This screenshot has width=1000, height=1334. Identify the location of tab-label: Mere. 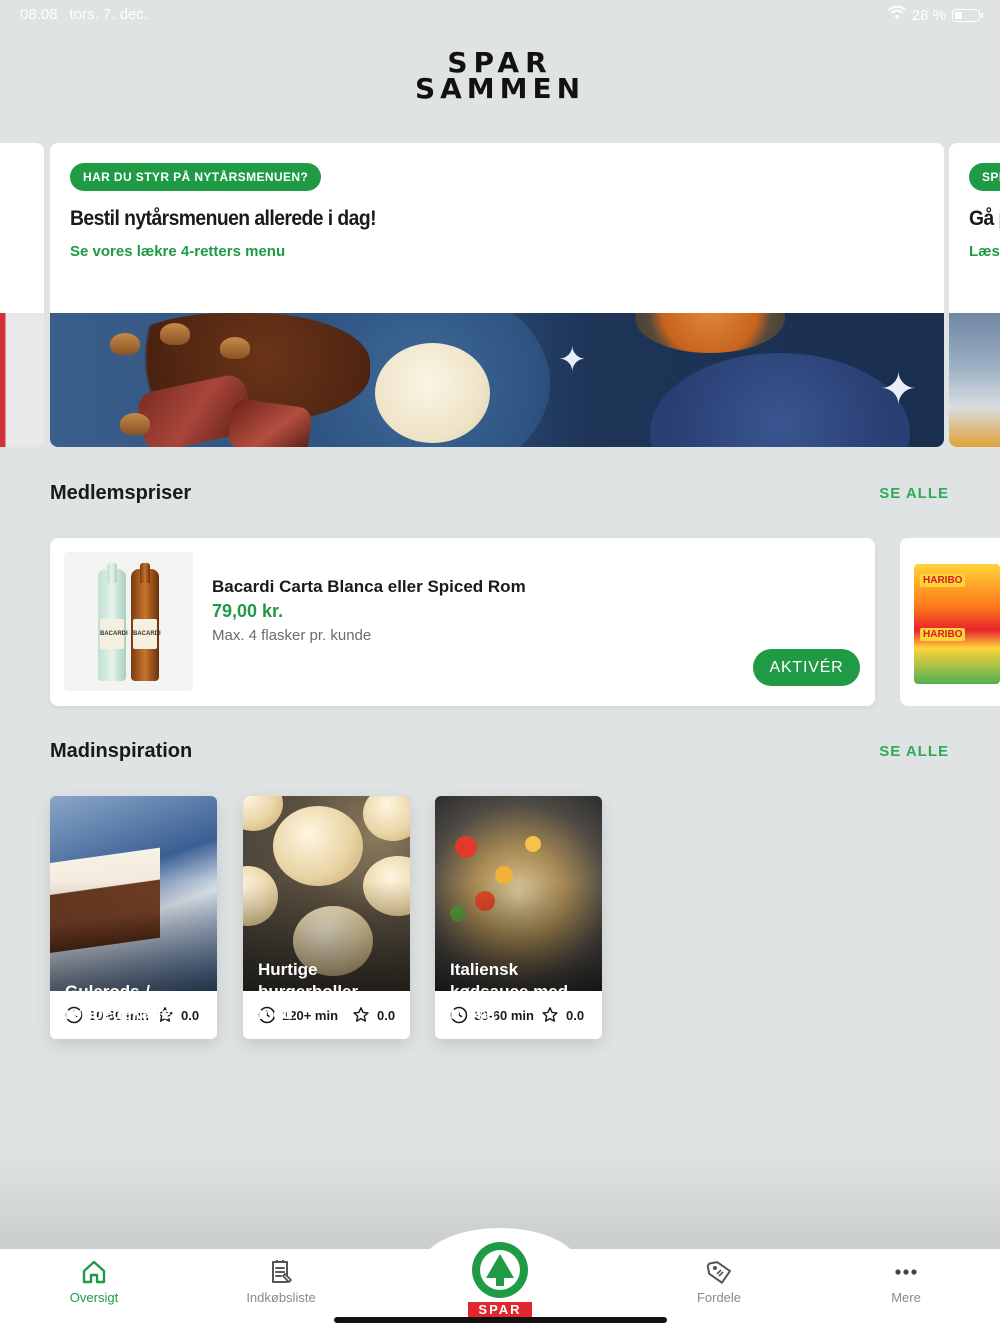
(906, 1297).